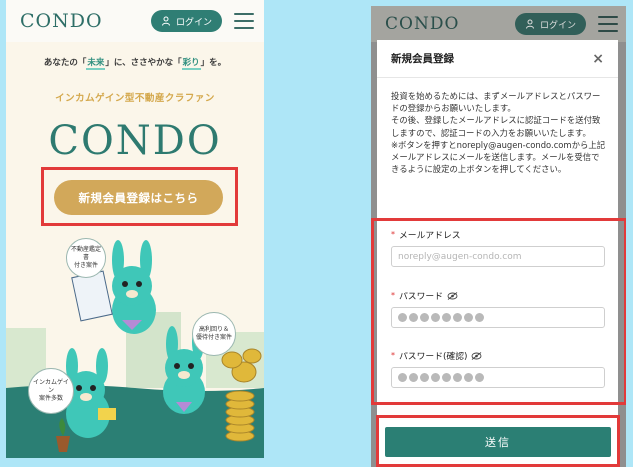 Image resolution: width=633 pixels, height=467 pixels. Describe the element at coordinates (498, 377) in the screenshot. I see `password-confirm-field` at that location.